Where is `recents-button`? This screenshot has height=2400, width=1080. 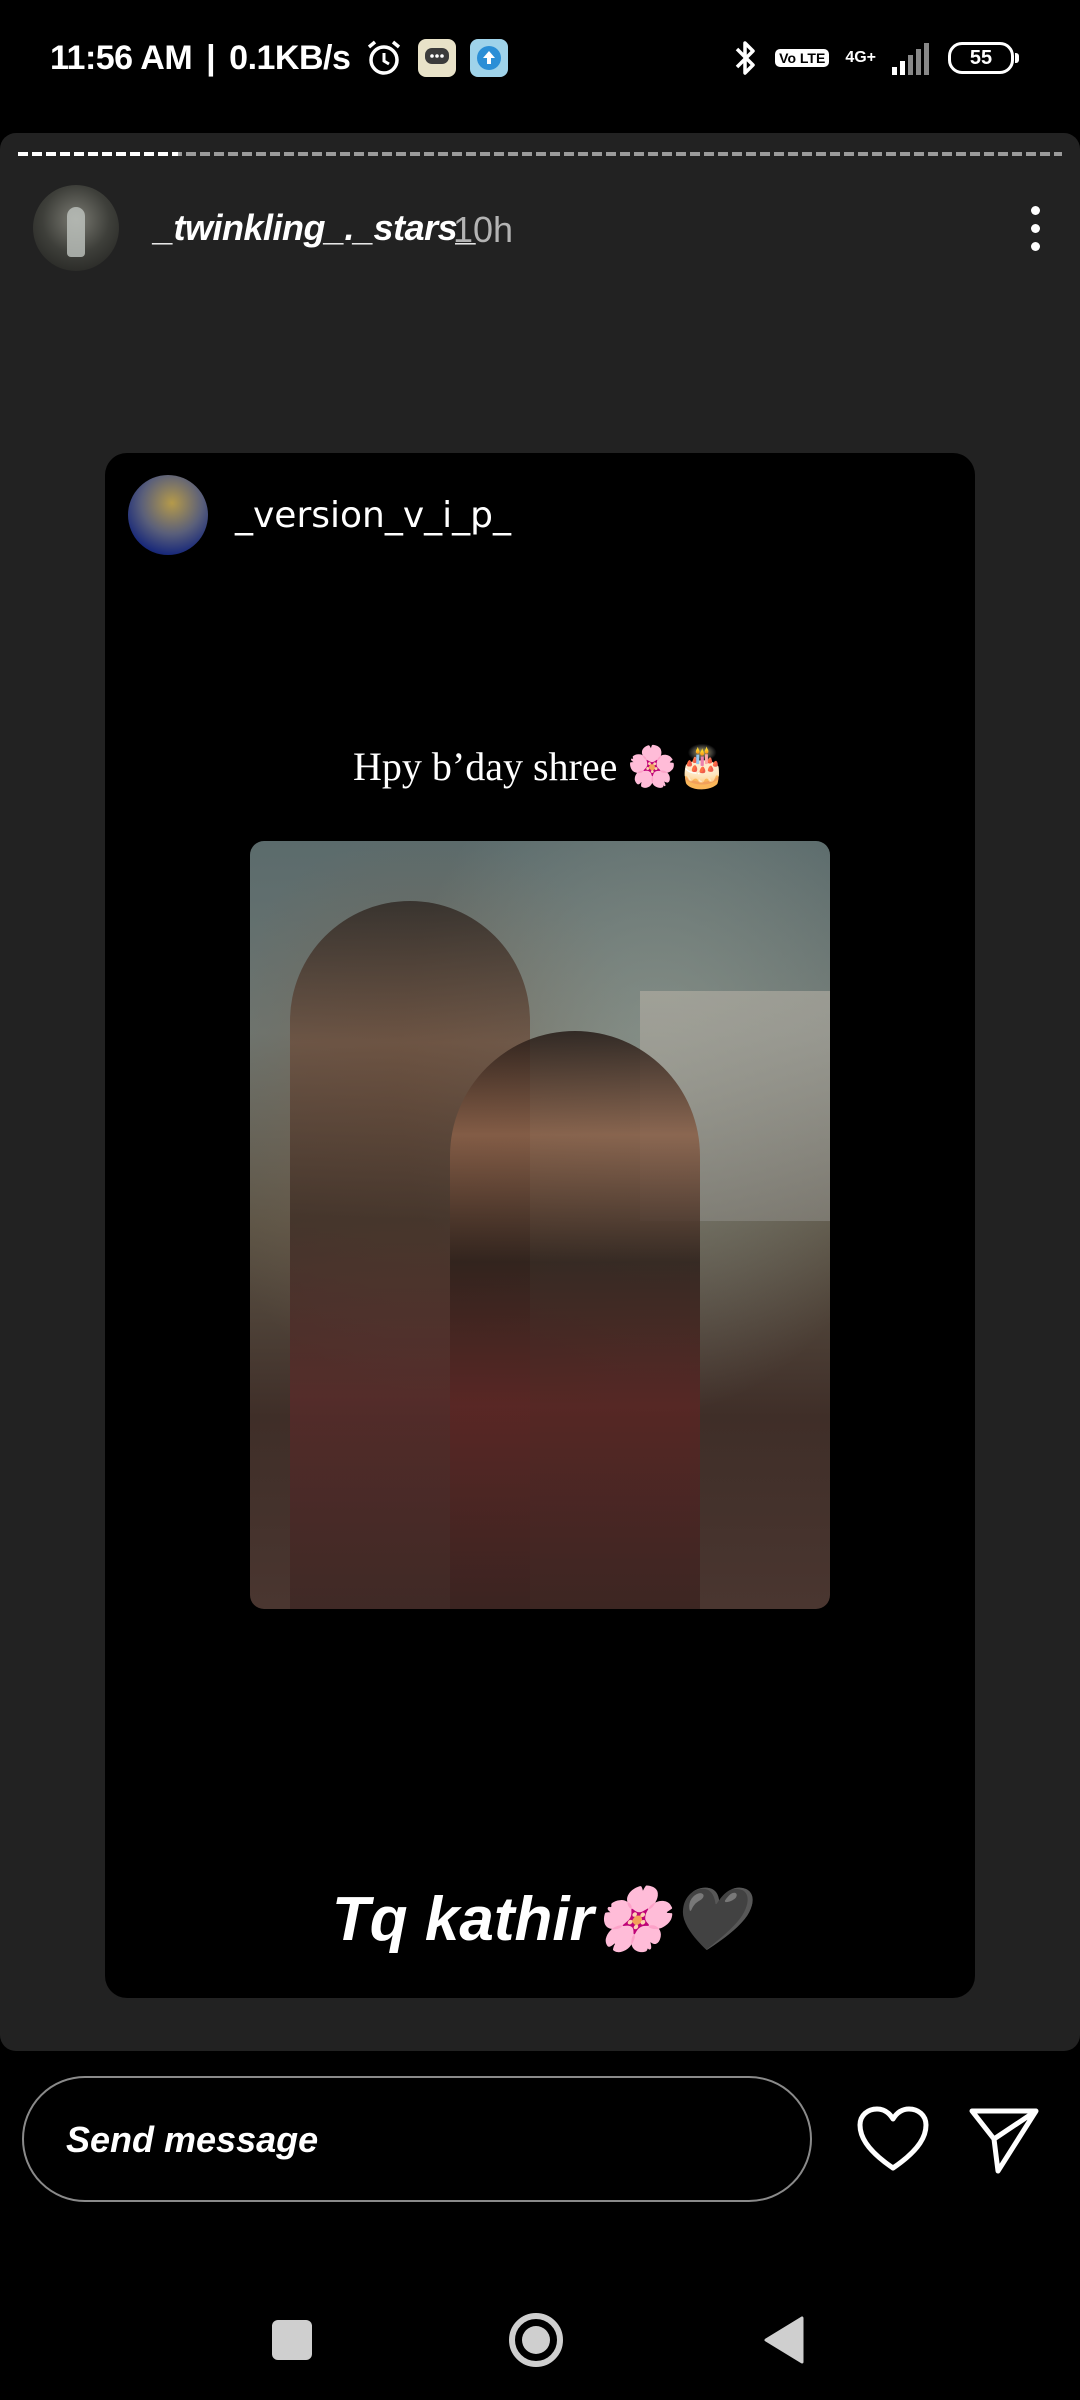 recents-button is located at coordinates (292, 2340).